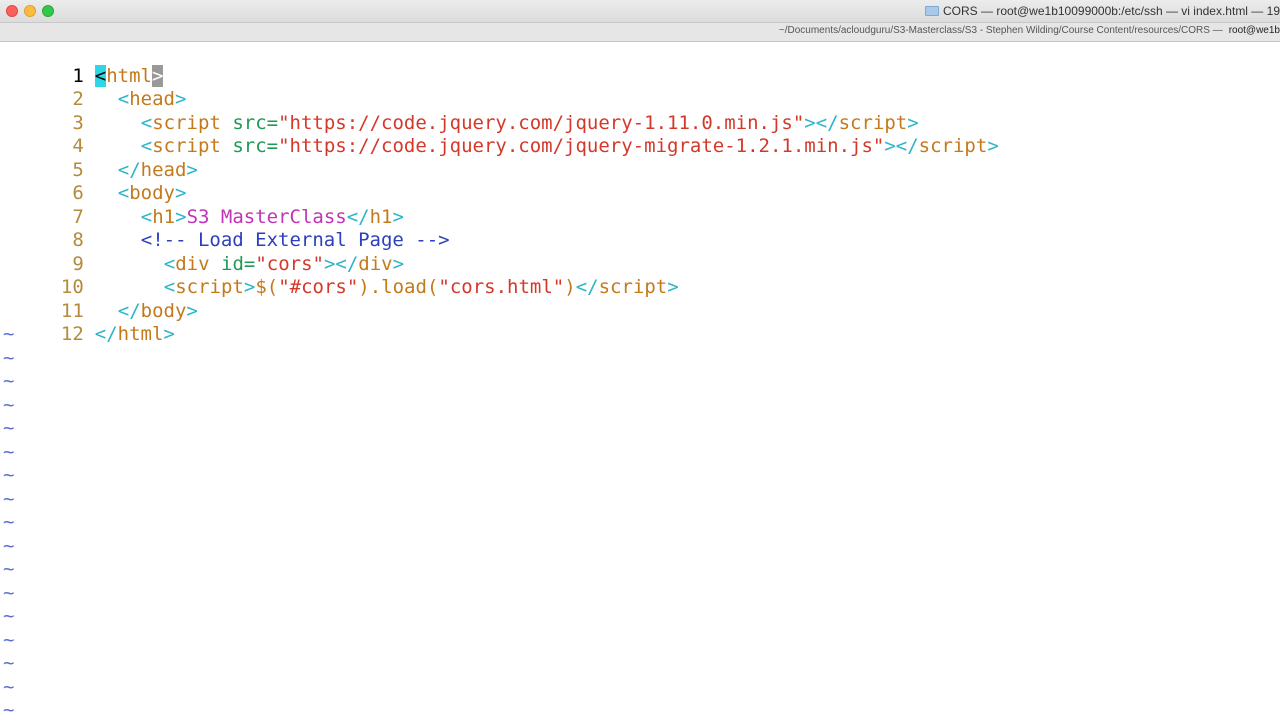  I want to click on code-line: 7 <h1>S3 MasterClass</h1>, so click(202, 205).